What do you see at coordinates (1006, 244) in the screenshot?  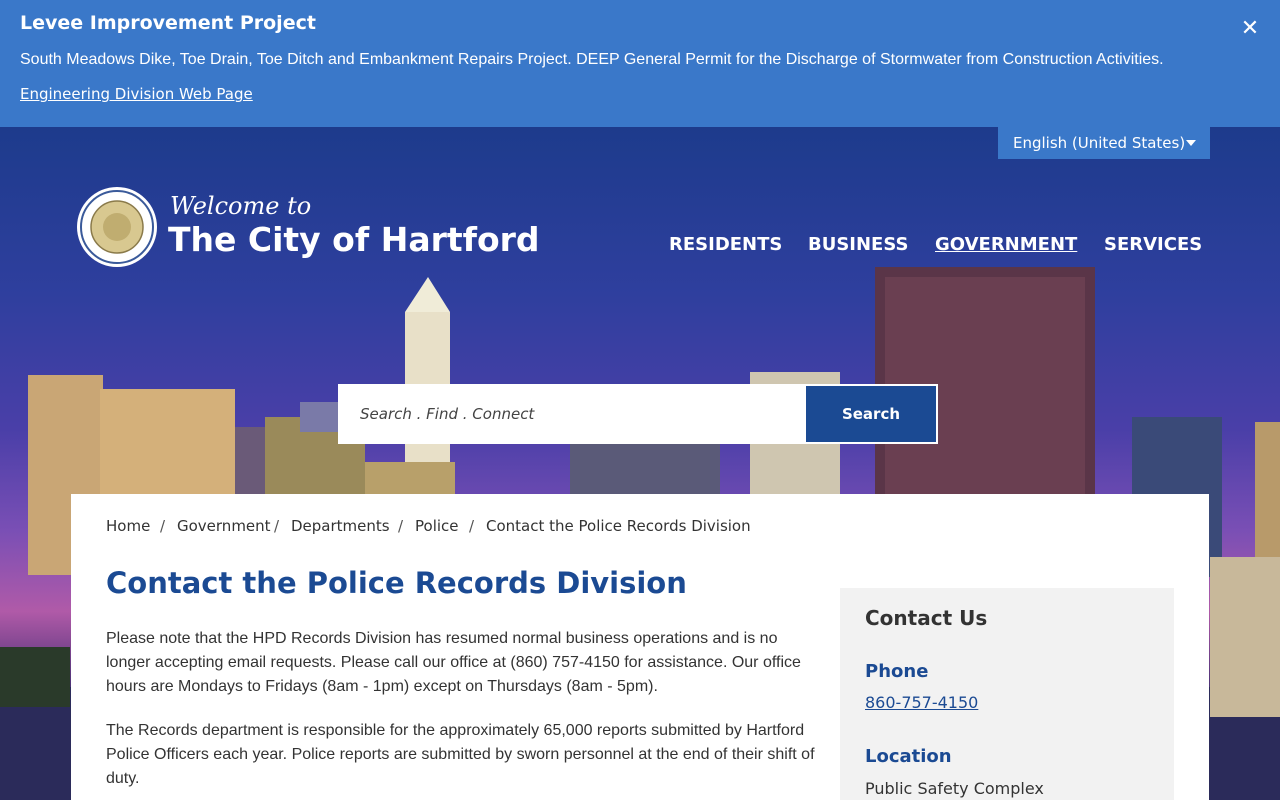 I see `nav-government: GOVERNMENT` at bounding box center [1006, 244].